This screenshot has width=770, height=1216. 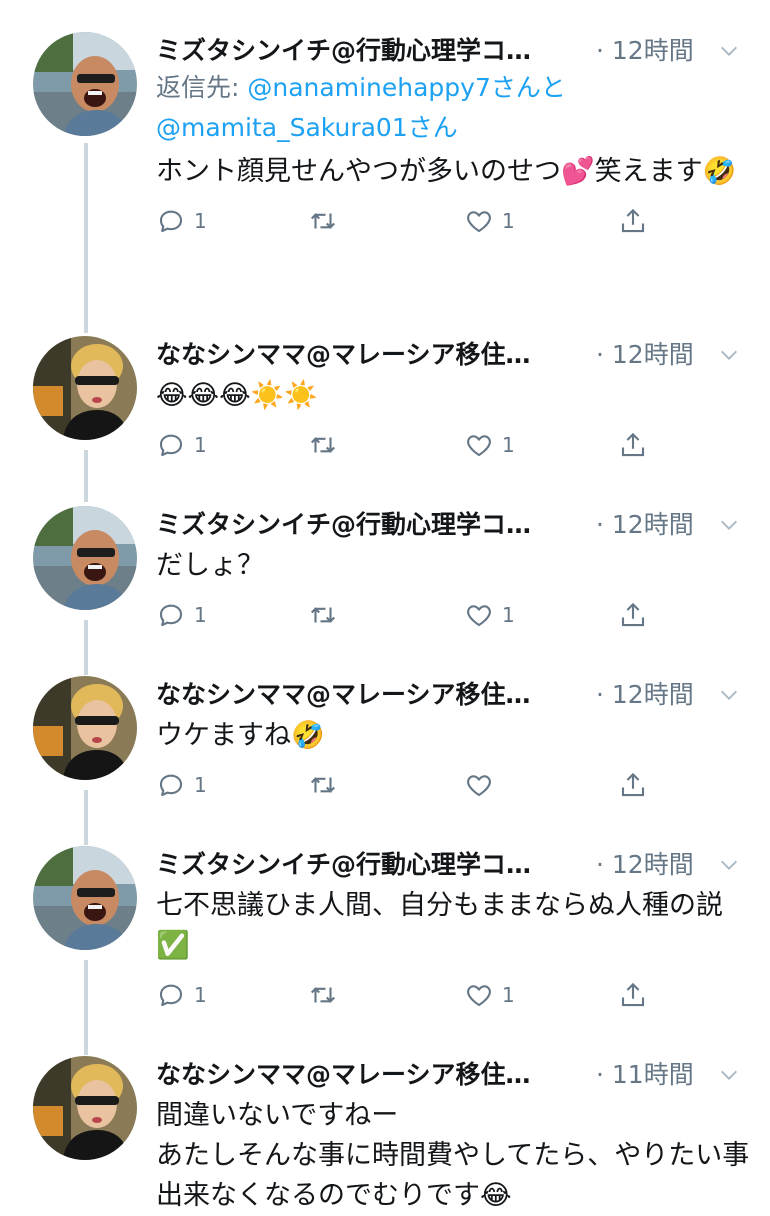 I want to click on reply-to-label: 返信先:, so click(x=198, y=87).